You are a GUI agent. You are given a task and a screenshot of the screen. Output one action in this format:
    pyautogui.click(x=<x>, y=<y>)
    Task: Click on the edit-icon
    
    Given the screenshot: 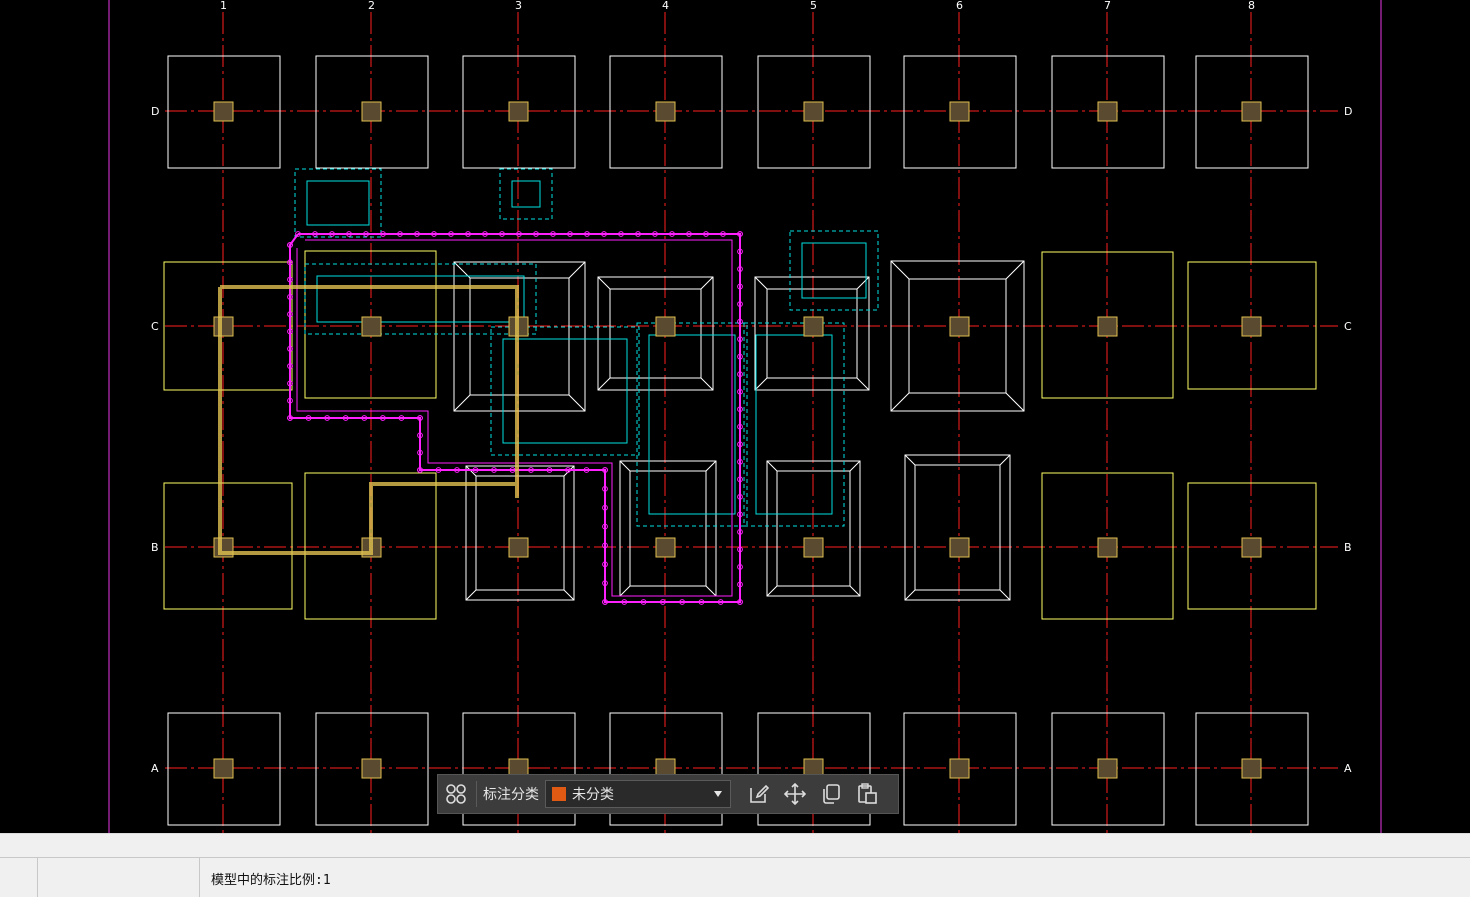 What is the action you would take?
    pyautogui.click(x=760, y=793)
    